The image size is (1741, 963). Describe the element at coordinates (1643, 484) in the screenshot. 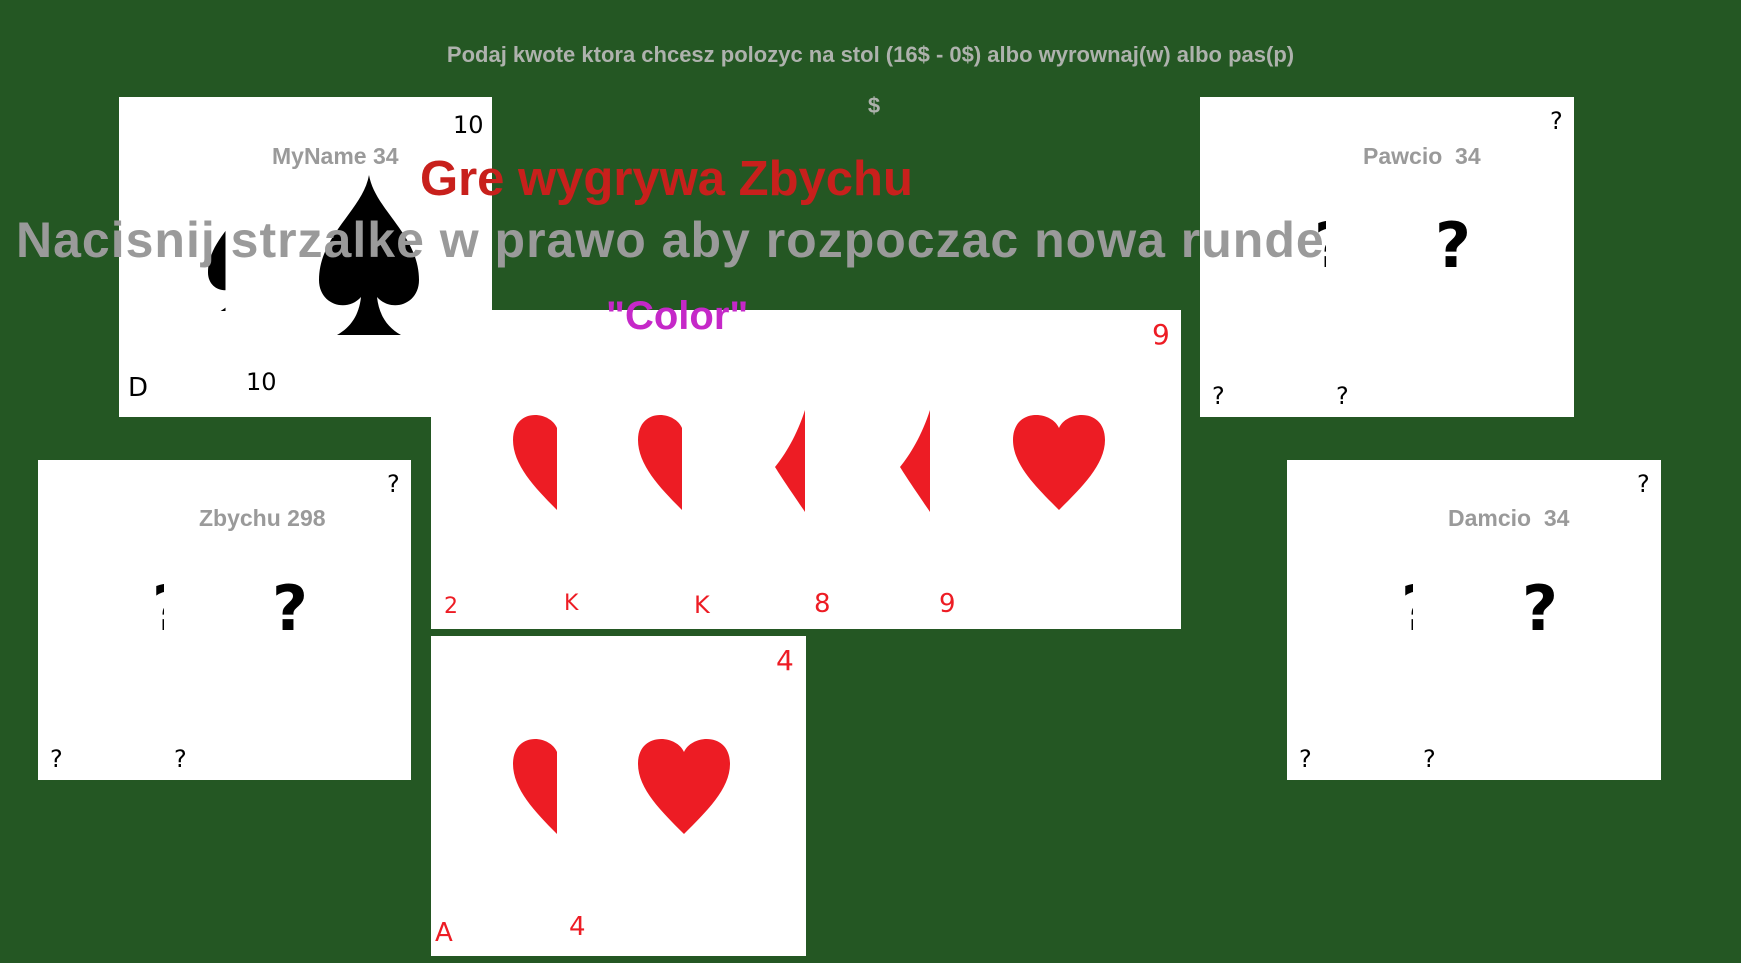

I see `damcio-top-rank: ?` at that location.